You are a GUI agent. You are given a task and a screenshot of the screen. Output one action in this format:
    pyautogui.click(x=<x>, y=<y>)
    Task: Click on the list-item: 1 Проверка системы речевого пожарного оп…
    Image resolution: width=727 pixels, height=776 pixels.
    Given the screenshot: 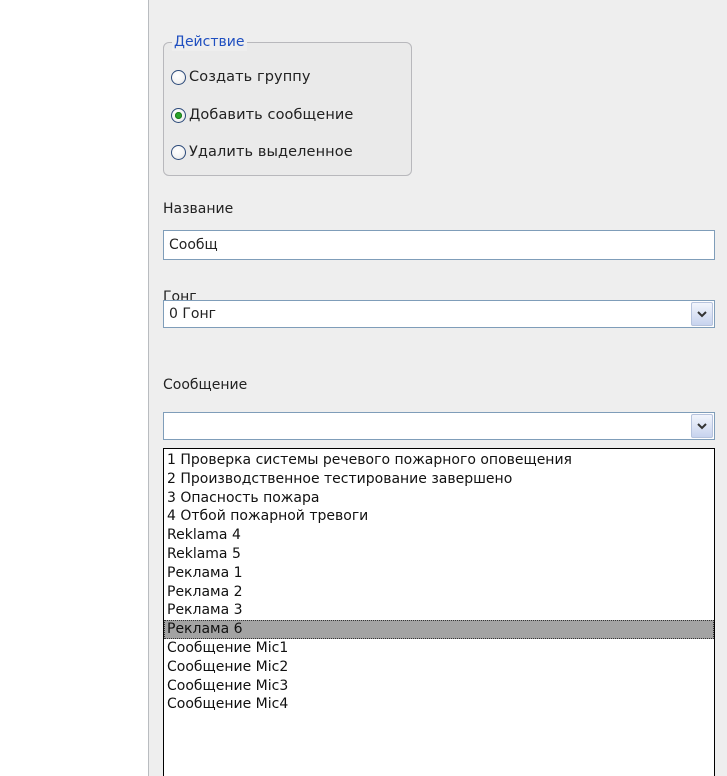 What is the action you would take?
    pyautogui.click(x=439, y=460)
    